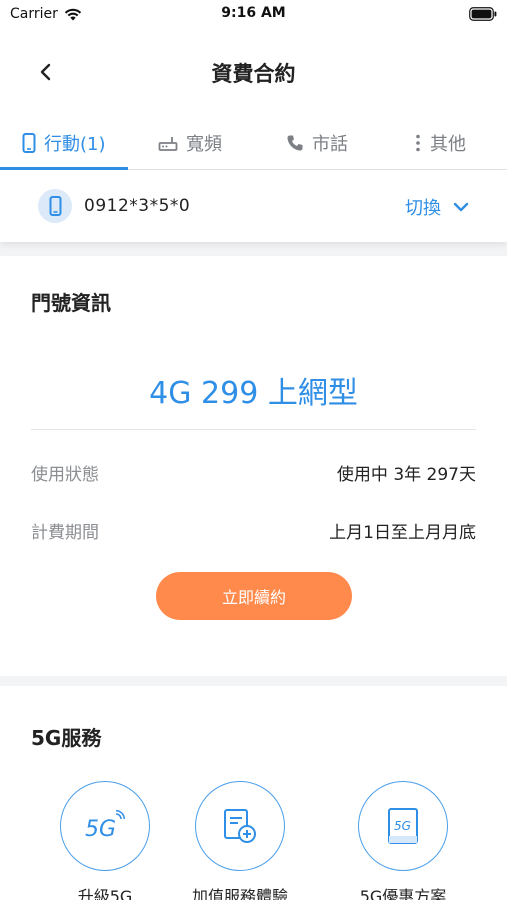 The width and height of the screenshot is (507, 900). I want to click on tab-landline-label: 市話, so click(330, 144).